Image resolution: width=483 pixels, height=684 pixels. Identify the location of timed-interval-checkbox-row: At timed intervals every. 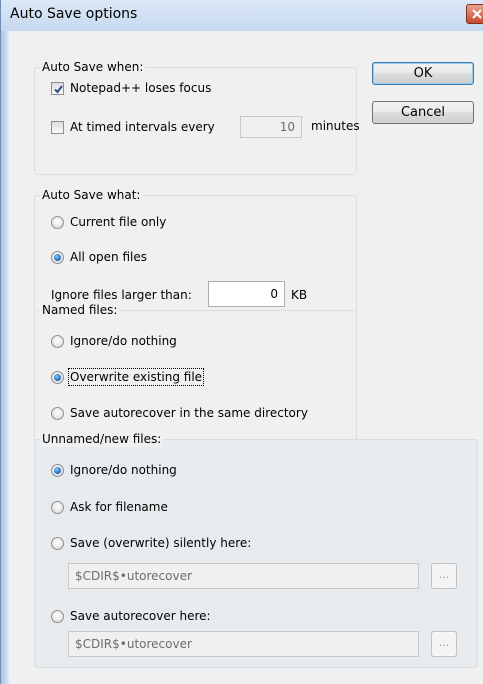
(133, 127).